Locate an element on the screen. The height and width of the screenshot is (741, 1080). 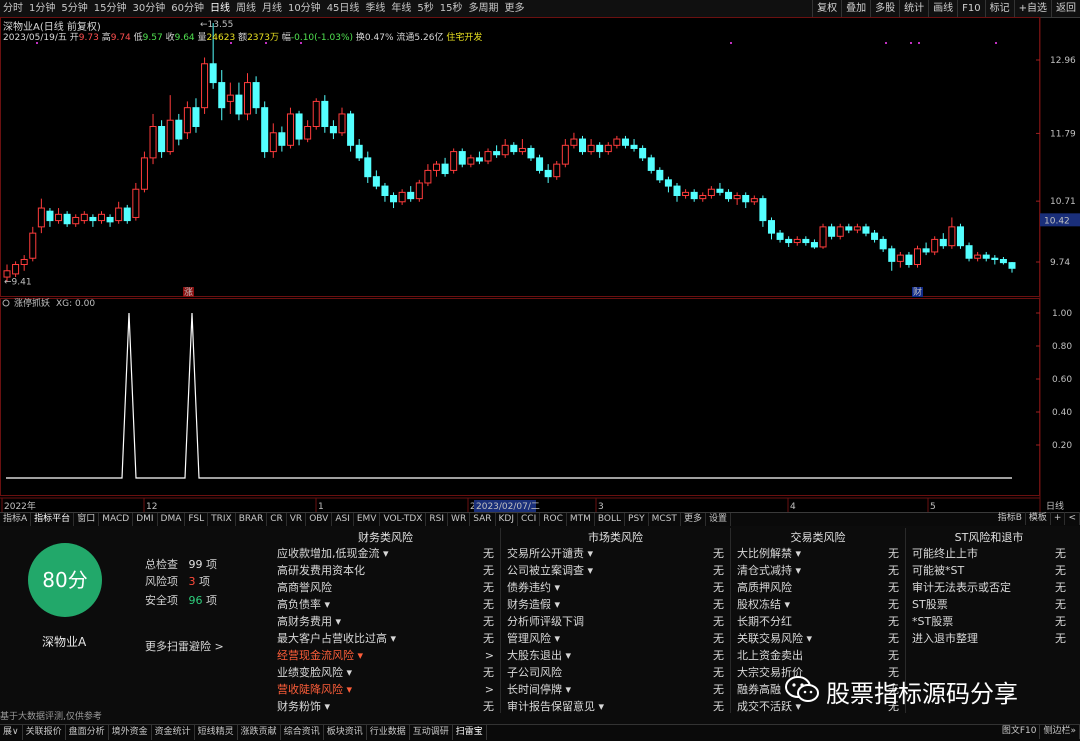
indicator-tab-5: DMA is located at coordinates (172, 519).